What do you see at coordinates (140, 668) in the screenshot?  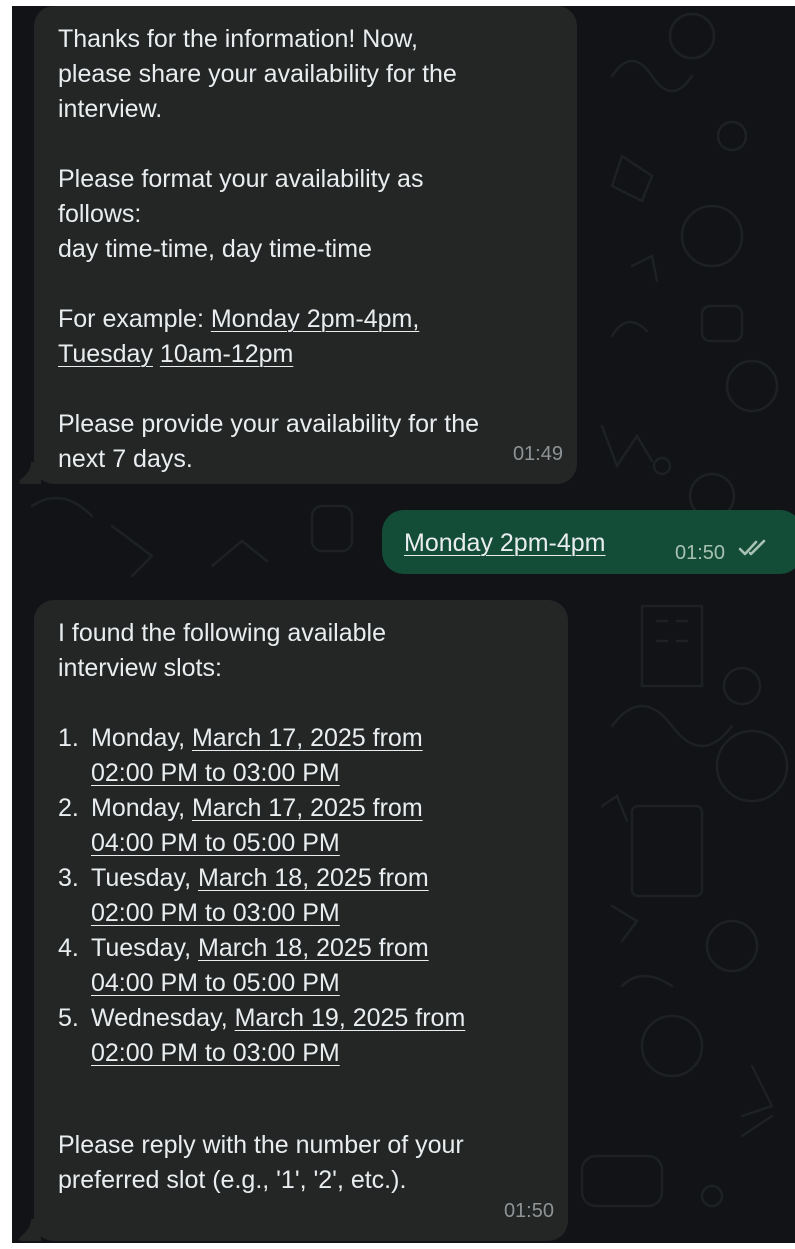 I see `message-line: interview slots:` at bounding box center [140, 668].